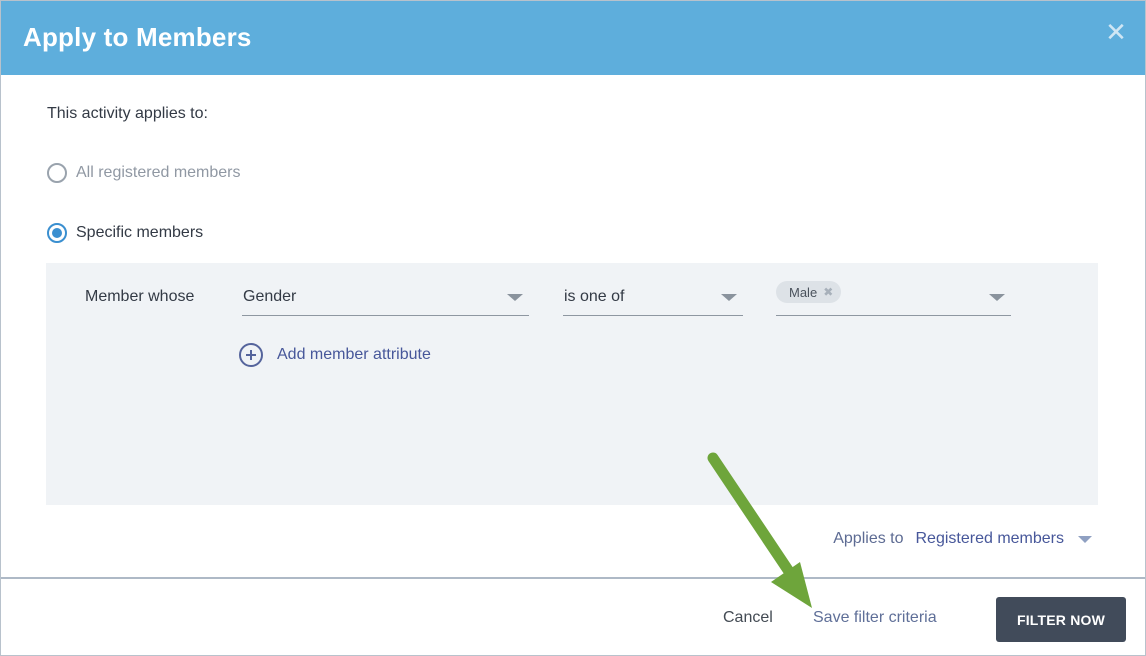 Image resolution: width=1146 pixels, height=656 pixels. I want to click on add-member-attribute-label: Add member attribute, so click(354, 354).